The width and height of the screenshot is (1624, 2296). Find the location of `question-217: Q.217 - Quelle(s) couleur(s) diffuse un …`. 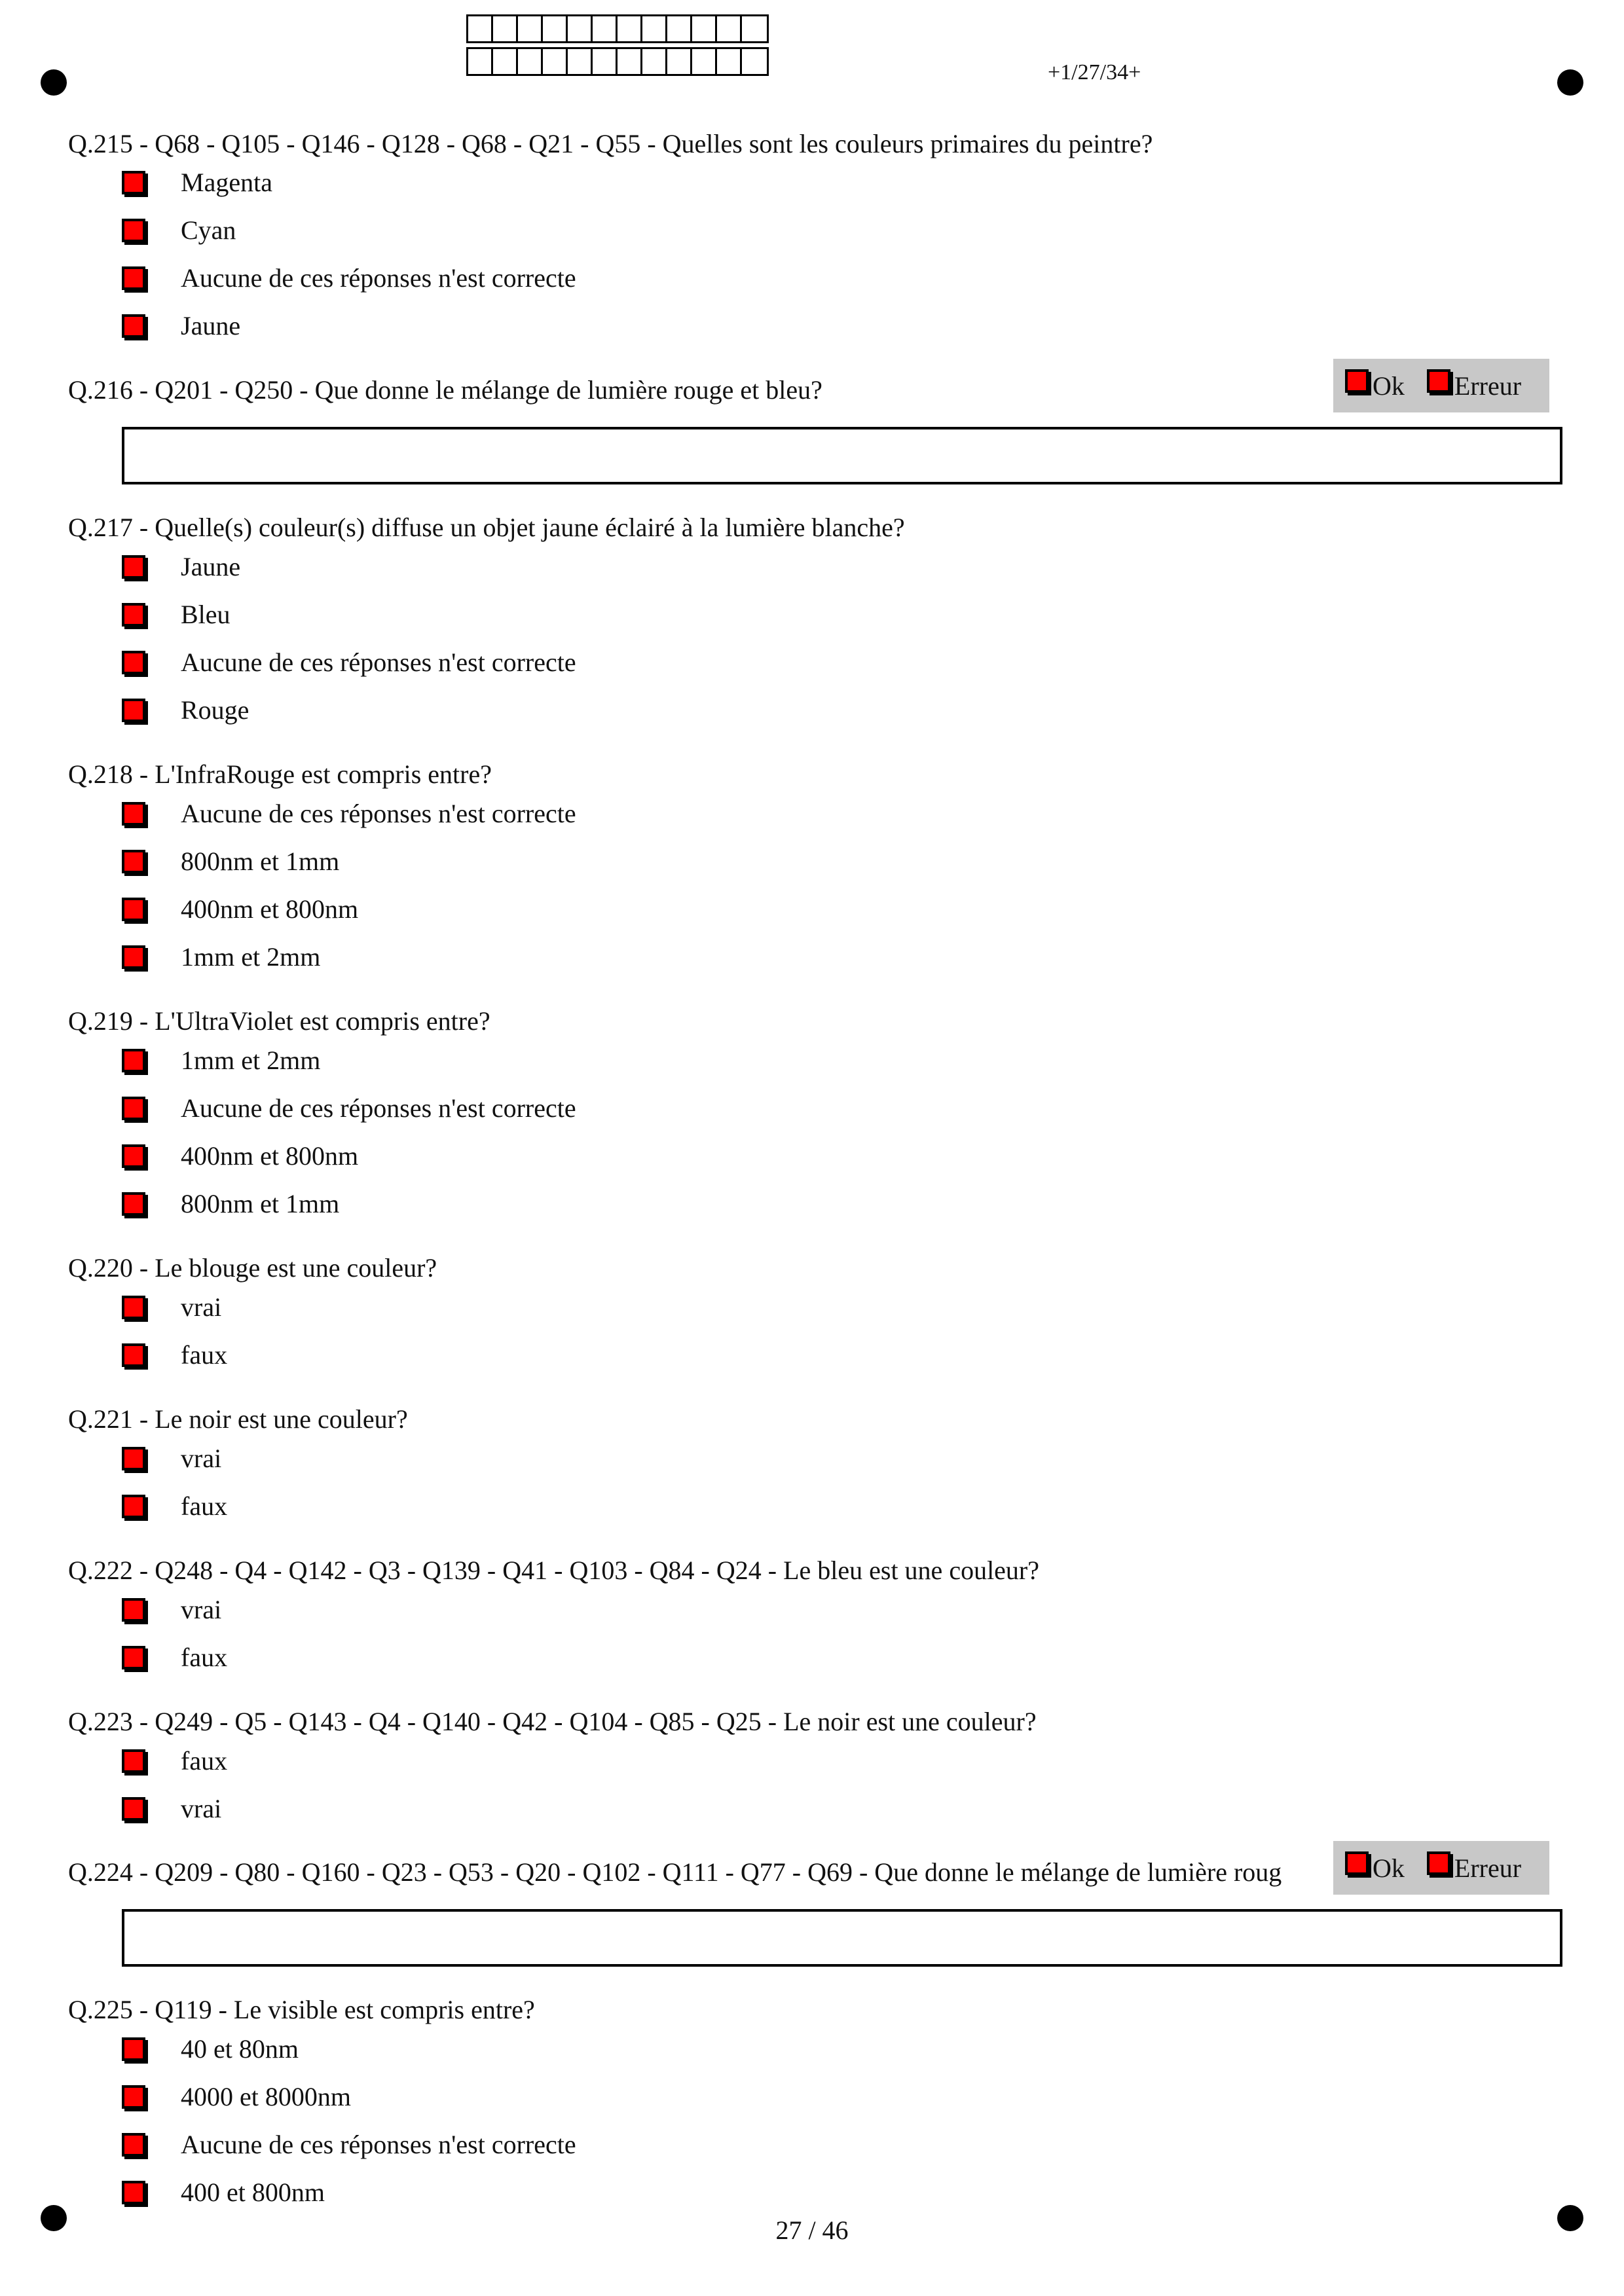

question-217: Q.217 - Quelle(s) couleur(s) diffuse un … is located at coordinates (486, 527).